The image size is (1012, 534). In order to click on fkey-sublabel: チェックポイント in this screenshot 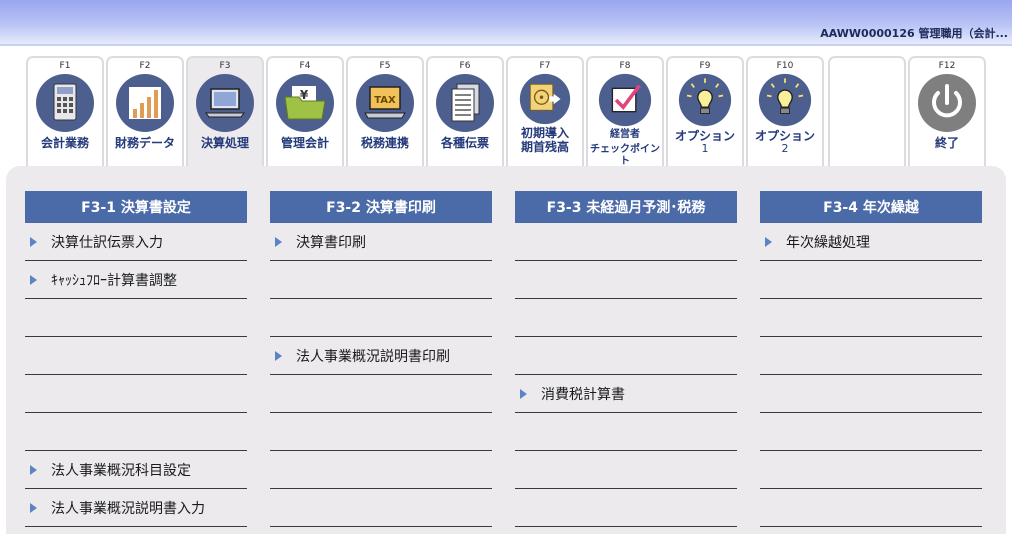, I will do `click(625, 155)`.